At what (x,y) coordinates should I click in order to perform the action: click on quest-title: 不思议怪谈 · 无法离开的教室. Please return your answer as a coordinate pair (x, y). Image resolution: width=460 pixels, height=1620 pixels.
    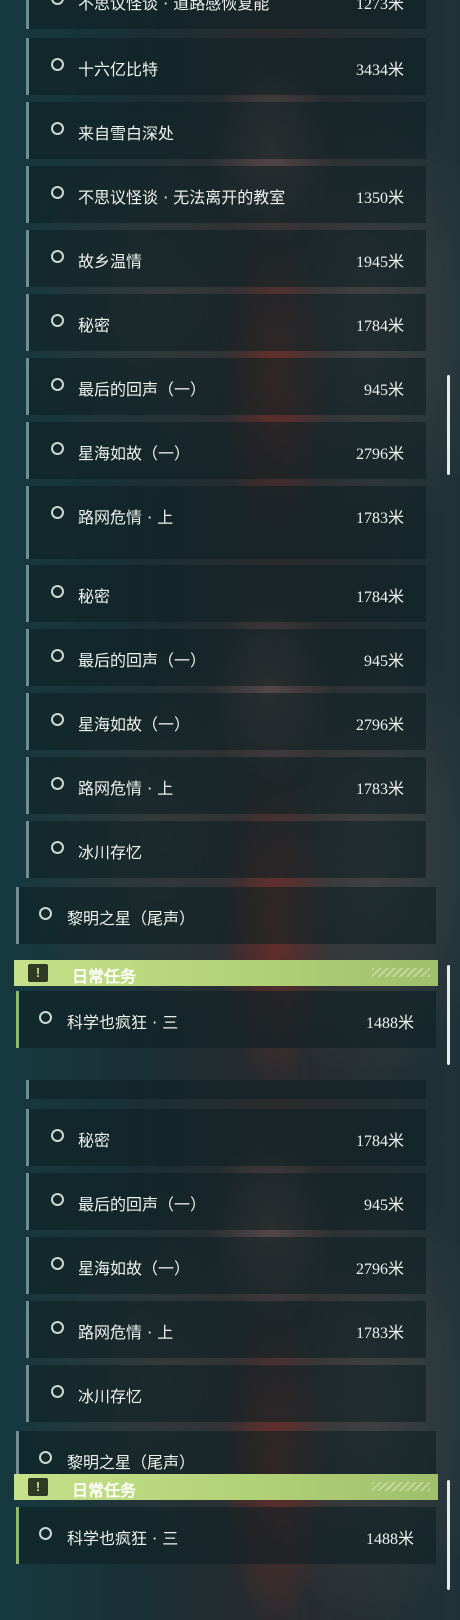
    Looking at the image, I should click on (182, 197).